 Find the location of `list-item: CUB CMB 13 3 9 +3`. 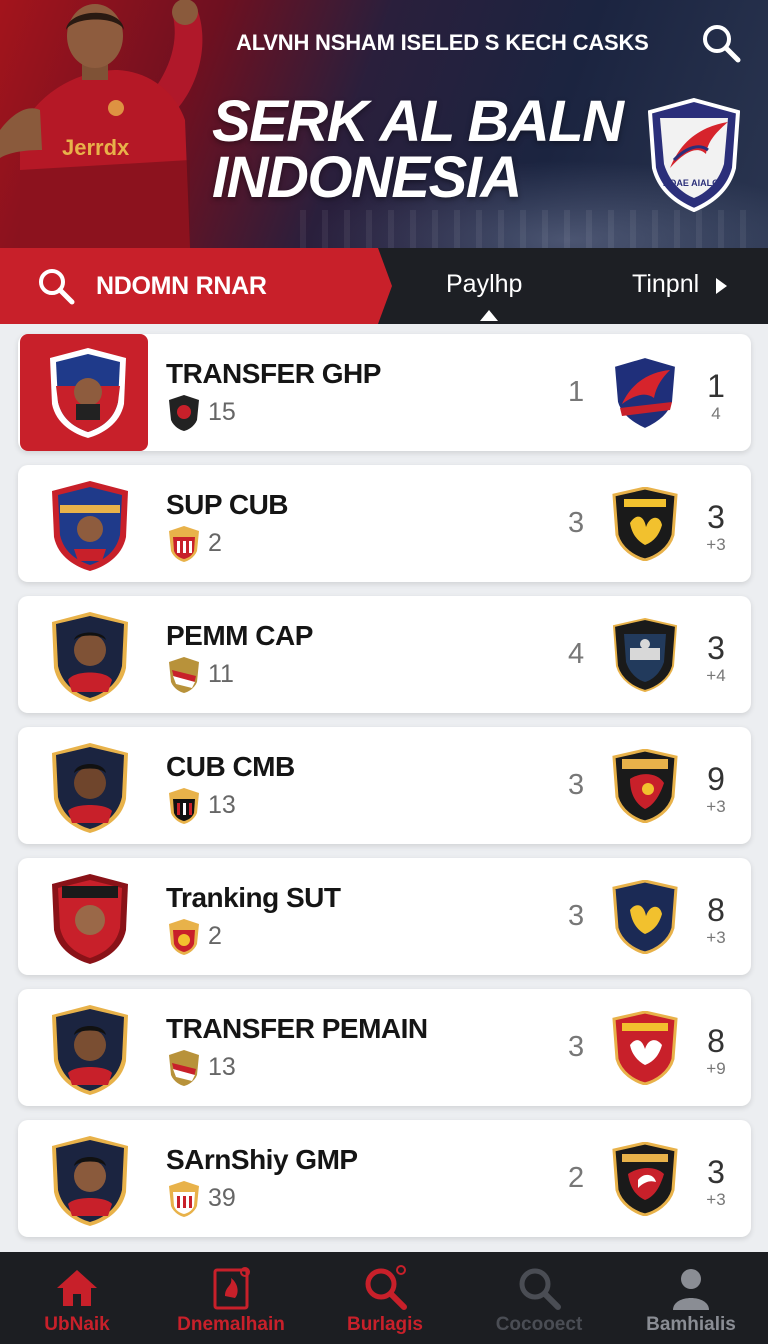

list-item: CUB CMB 13 3 9 +3 is located at coordinates (384, 785).